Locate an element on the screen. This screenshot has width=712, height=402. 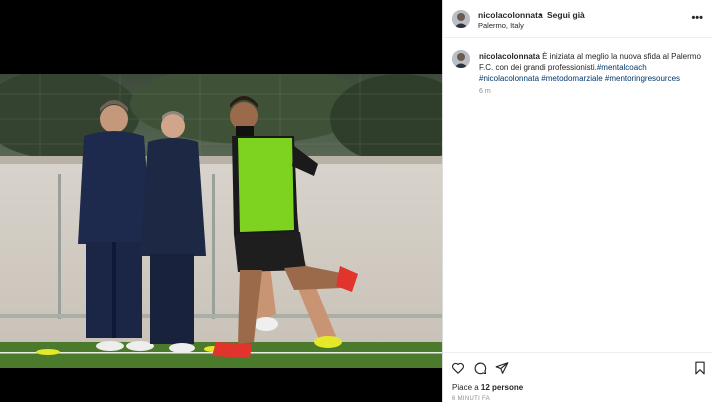
likes-prefix: Piace a is located at coordinates (465, 387).